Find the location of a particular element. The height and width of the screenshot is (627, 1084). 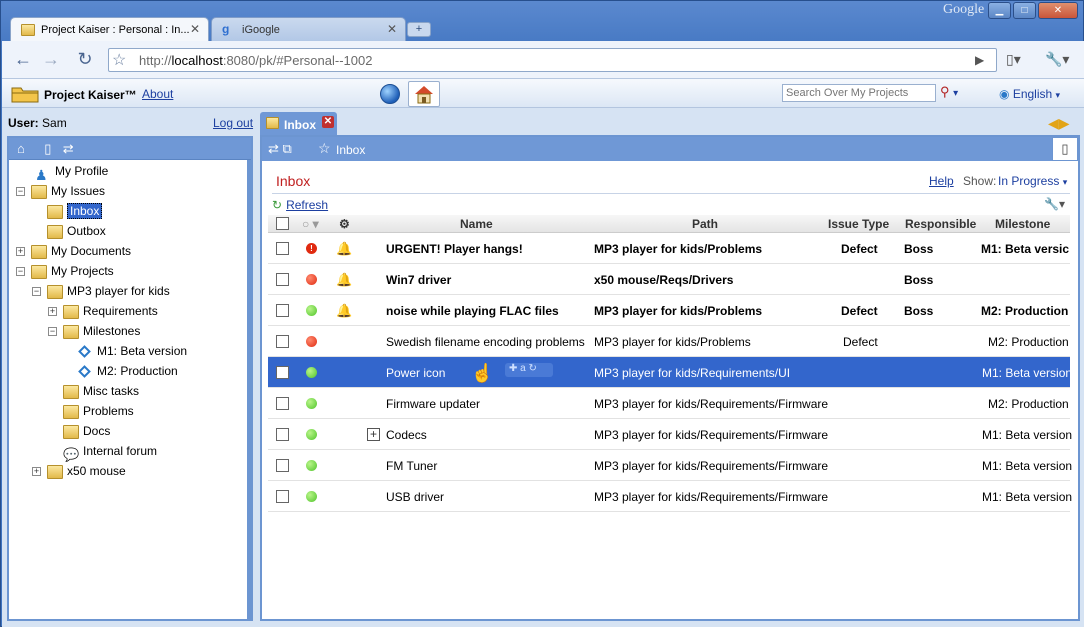

language-selector: ◉ English ▾ is located at coordinates (1029, 94).